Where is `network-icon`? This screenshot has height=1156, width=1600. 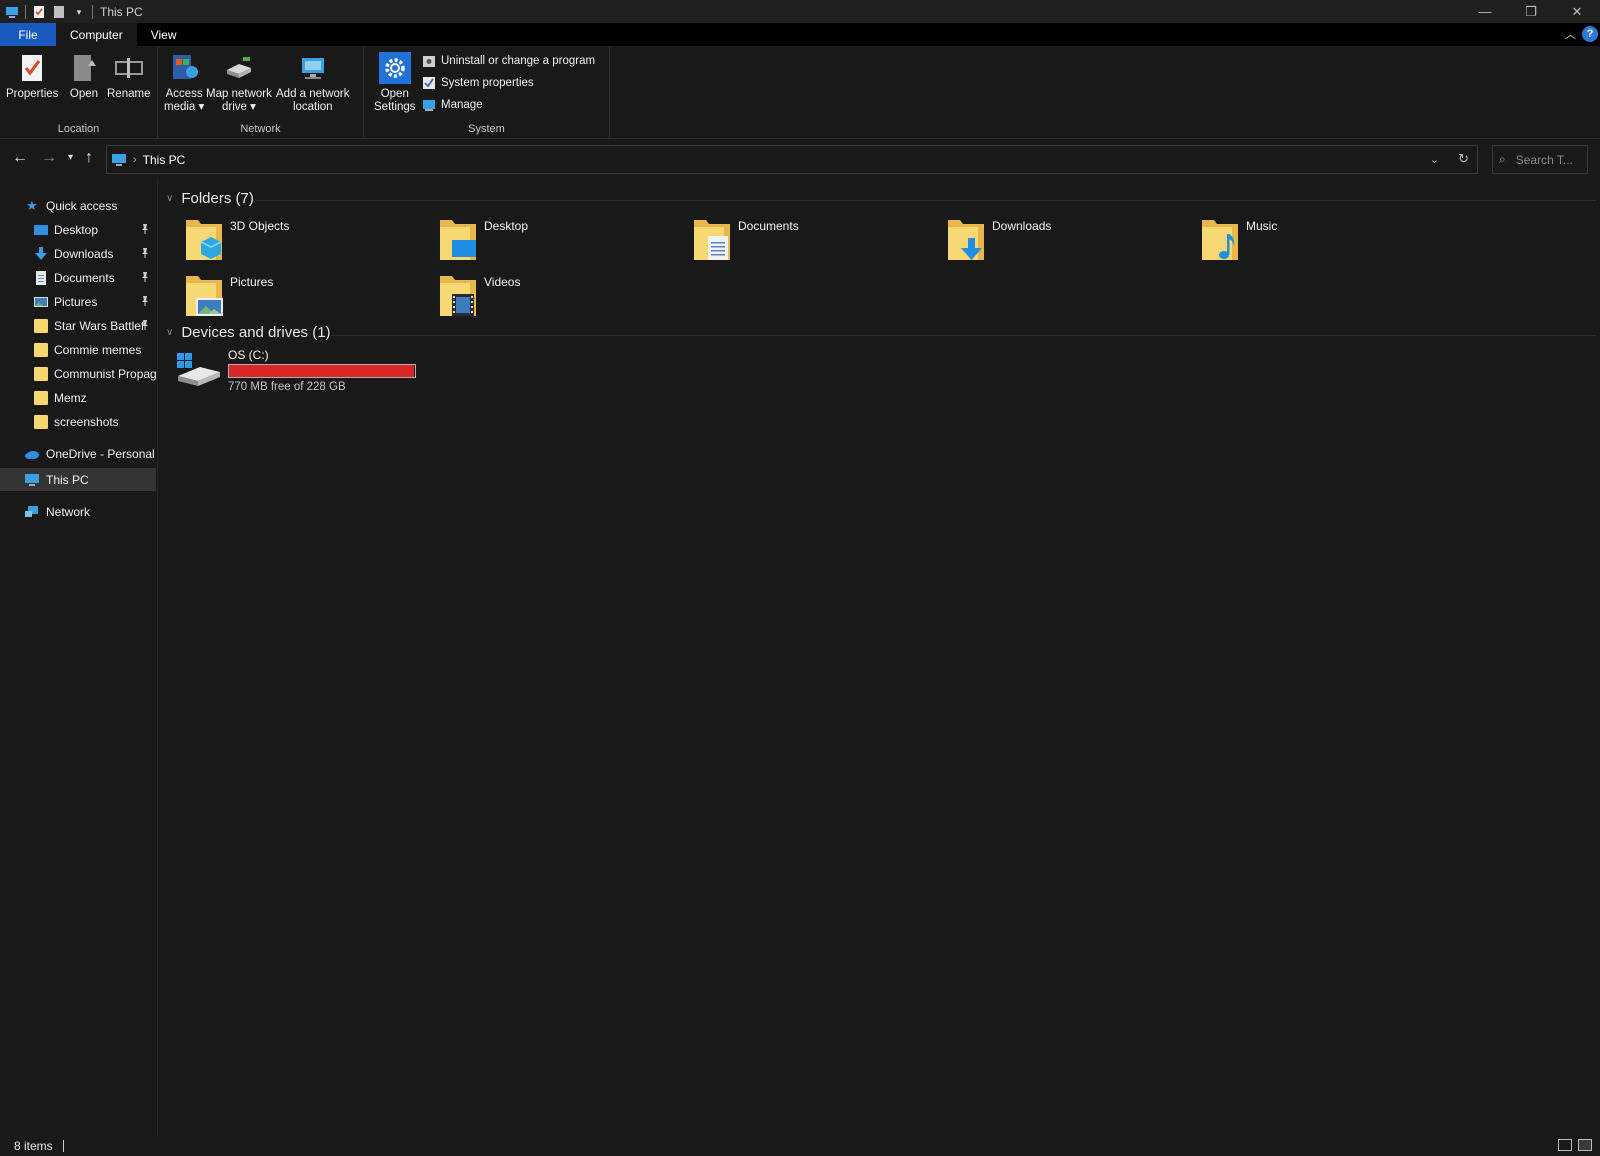 network-icon is located at coordinates (31, 511).